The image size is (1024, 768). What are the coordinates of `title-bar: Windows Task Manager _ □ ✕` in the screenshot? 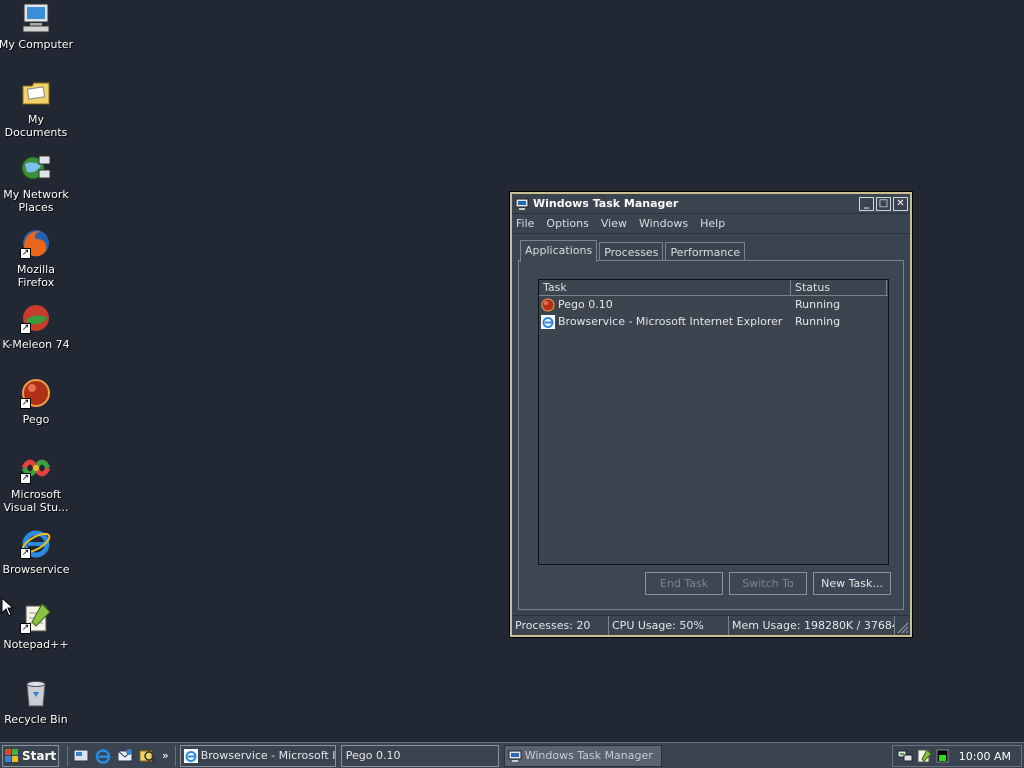 It's located at (711, 204).